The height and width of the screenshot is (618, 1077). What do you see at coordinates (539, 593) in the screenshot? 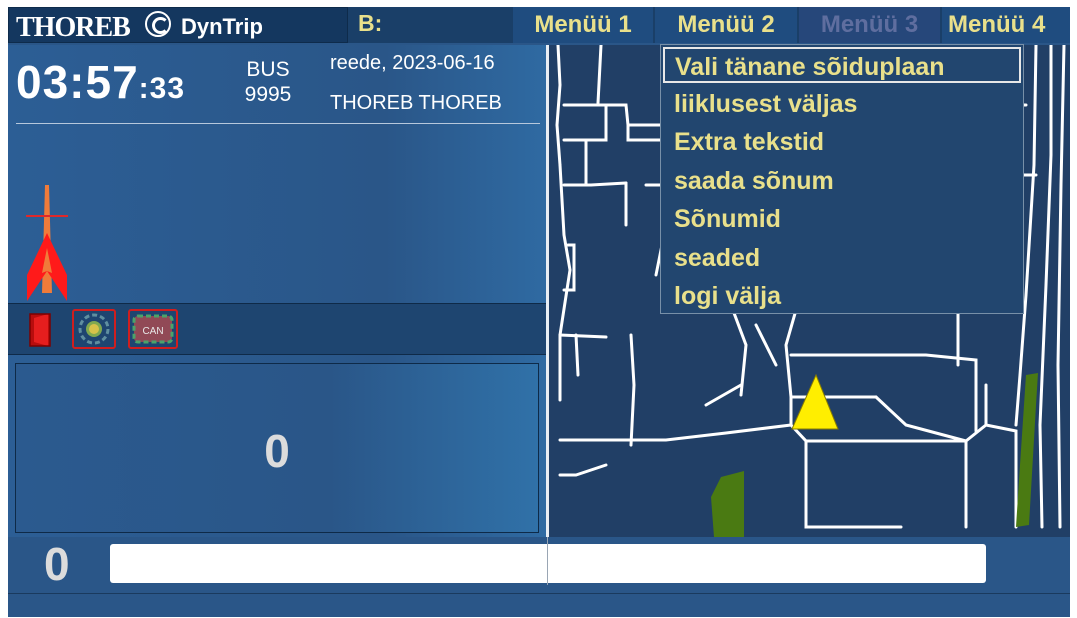
I see `bottom-divider` at bounding box center [539, 593].